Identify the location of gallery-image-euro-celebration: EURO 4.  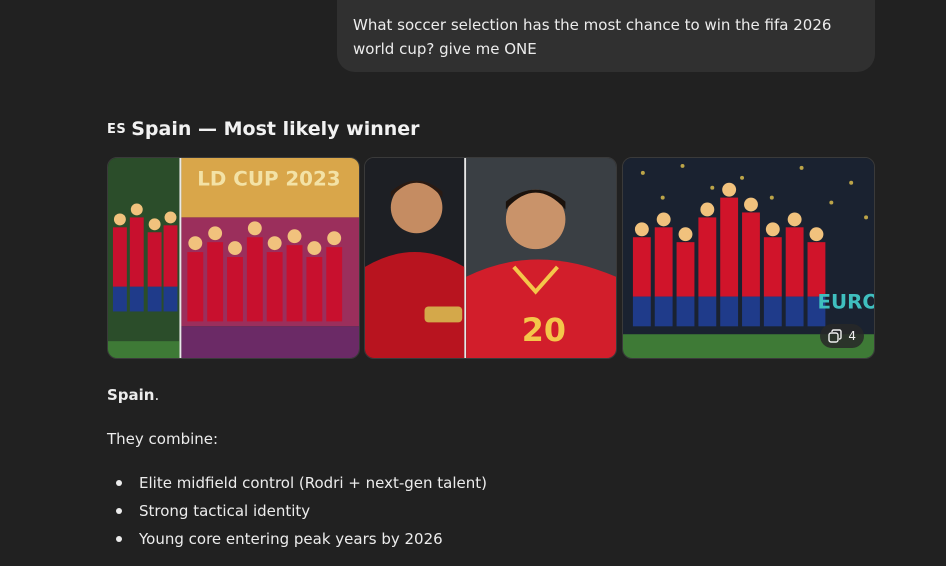
(748, 258).